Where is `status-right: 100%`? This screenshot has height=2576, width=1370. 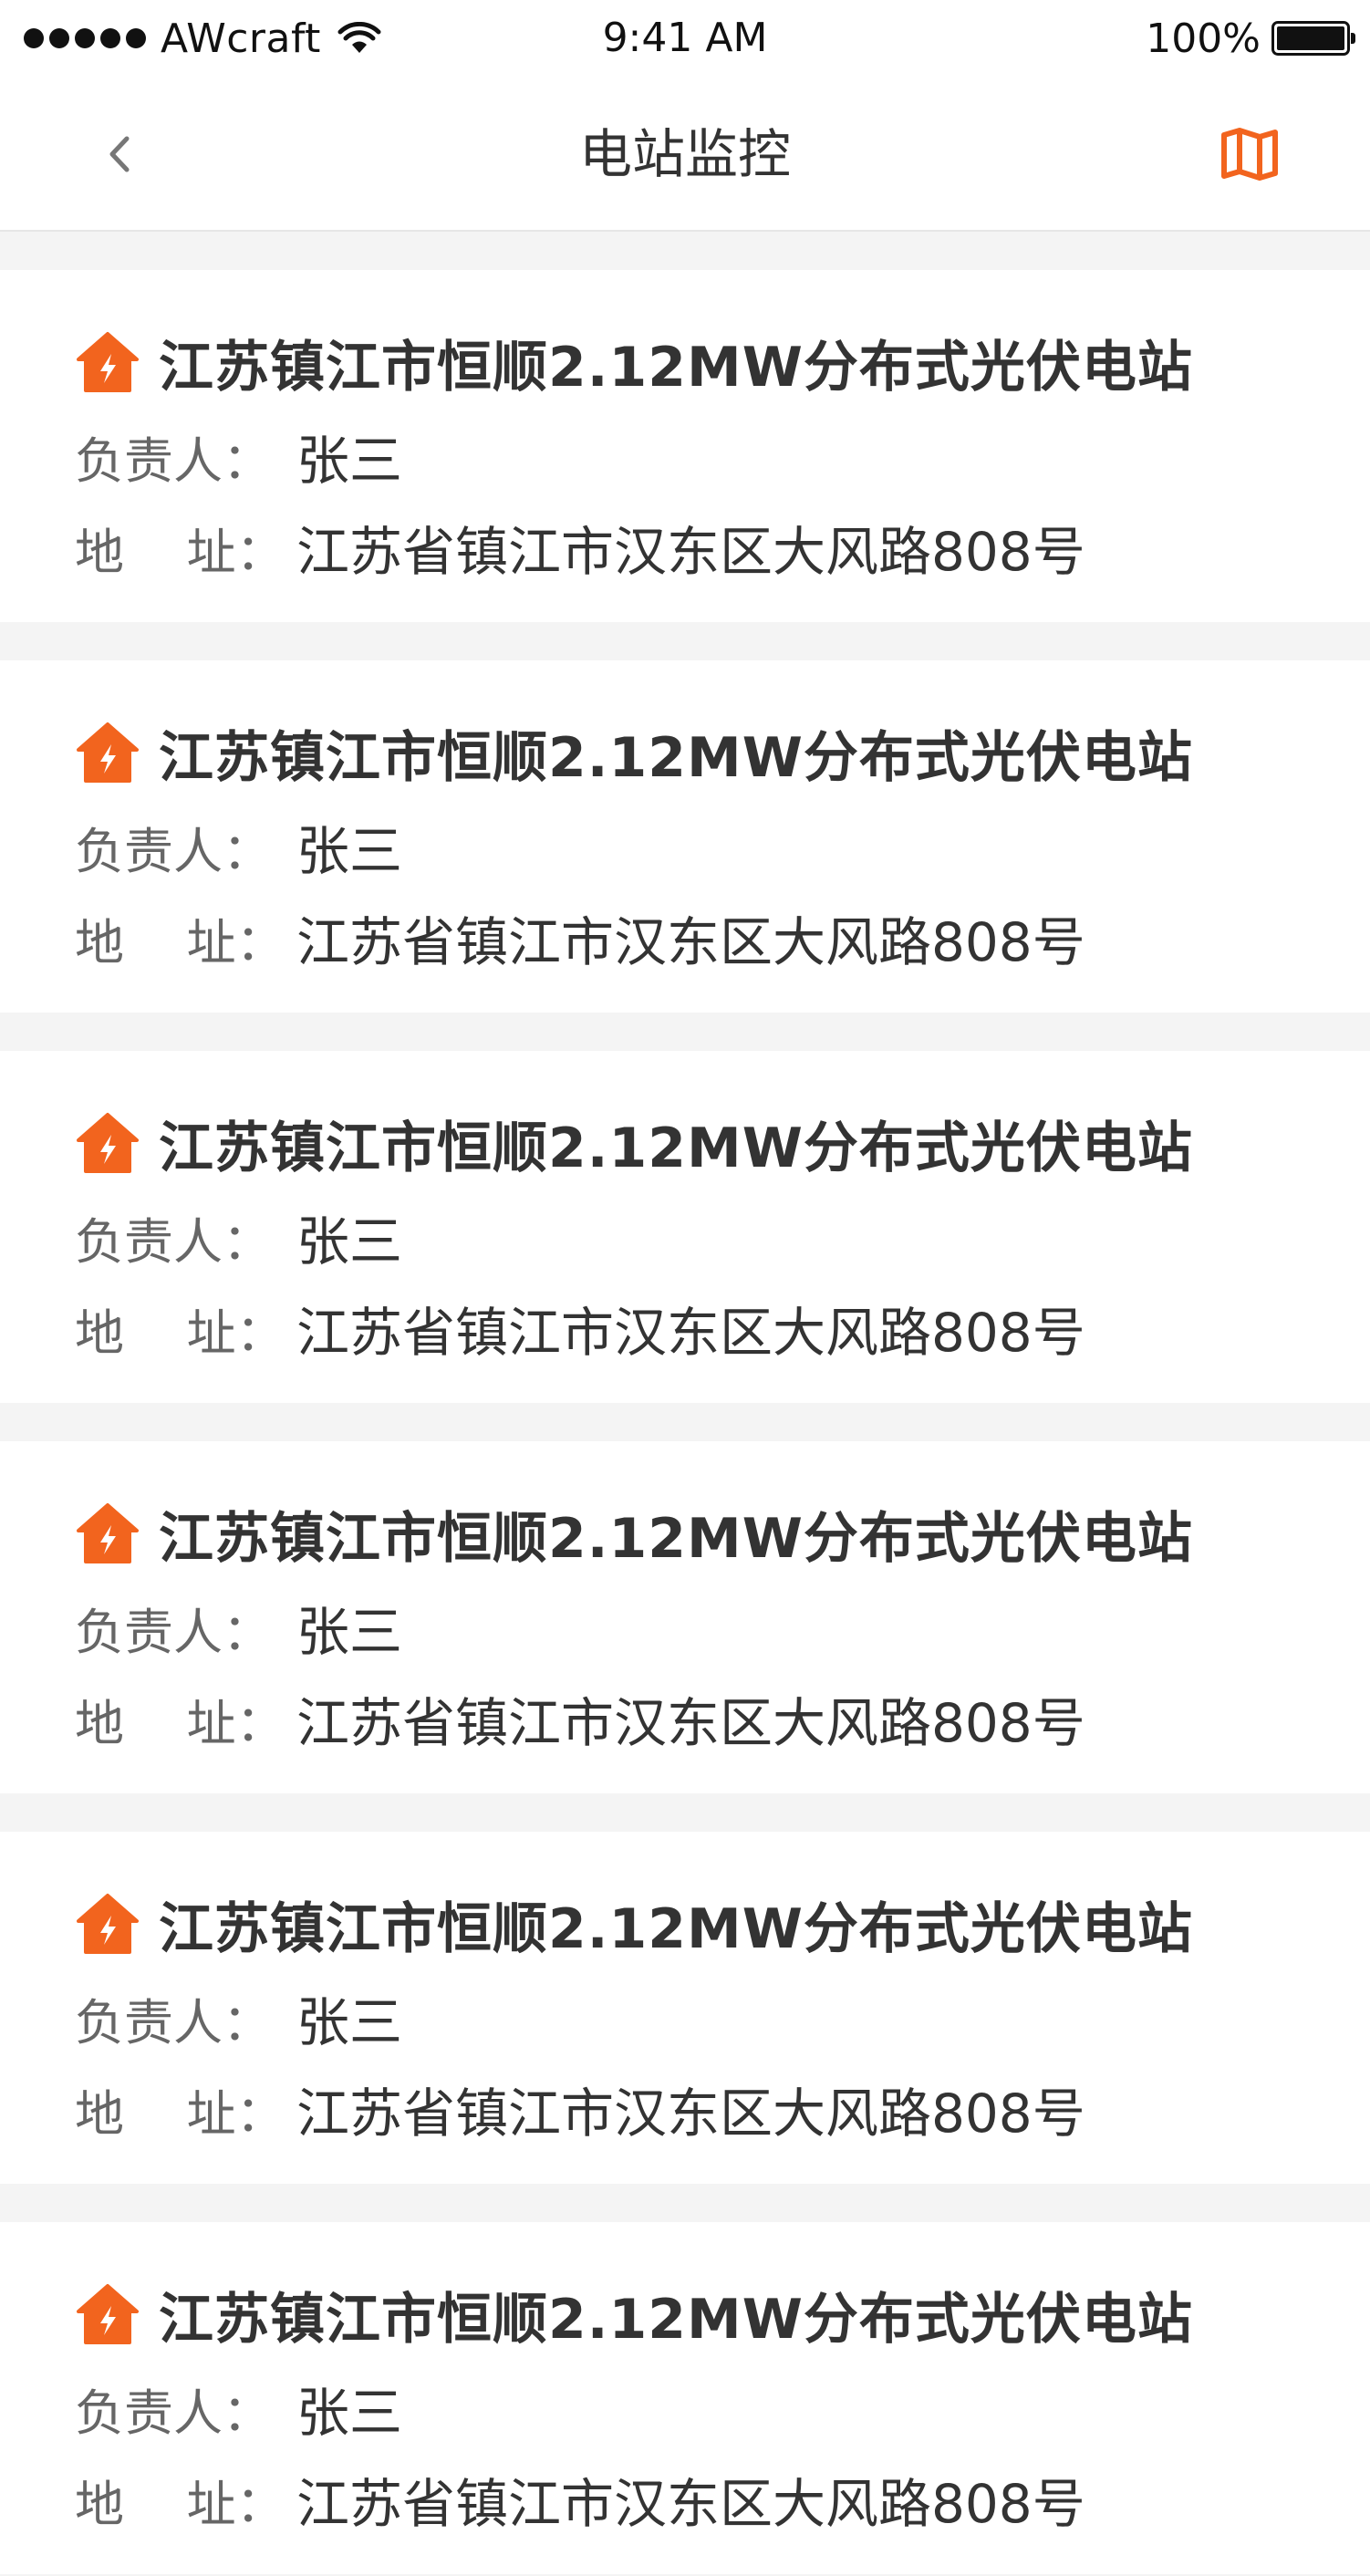
status-right: 100% is located at coordinates (1250, 38).